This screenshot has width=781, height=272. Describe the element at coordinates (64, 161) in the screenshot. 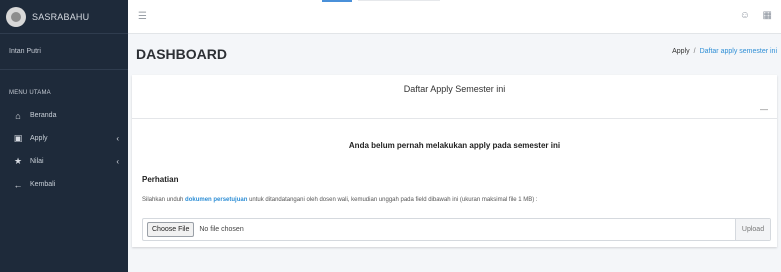

I see `sidebar-item-nilai: ★ Nilai ‹` at that location.